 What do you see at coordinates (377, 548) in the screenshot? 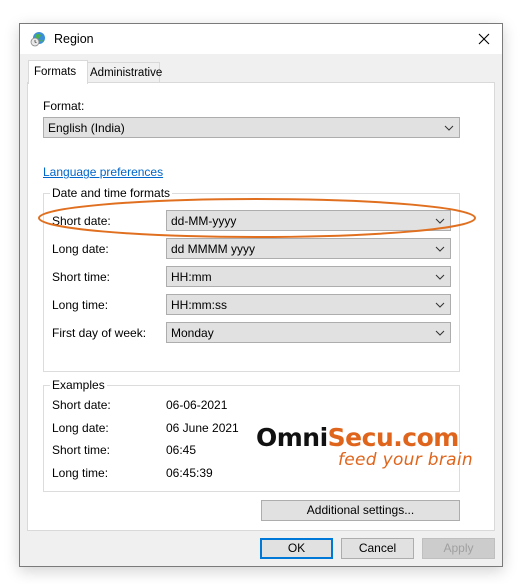
I see `cancel-button: Cancel` at bounding box center [377, 548].